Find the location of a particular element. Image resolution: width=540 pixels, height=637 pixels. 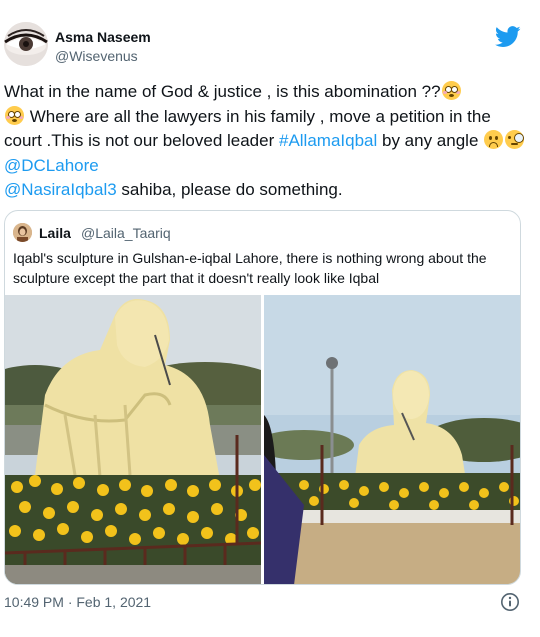

tweet-timestamp: 10:49 PM · Feb 1, 2021 is located at coordinates (77, 602).